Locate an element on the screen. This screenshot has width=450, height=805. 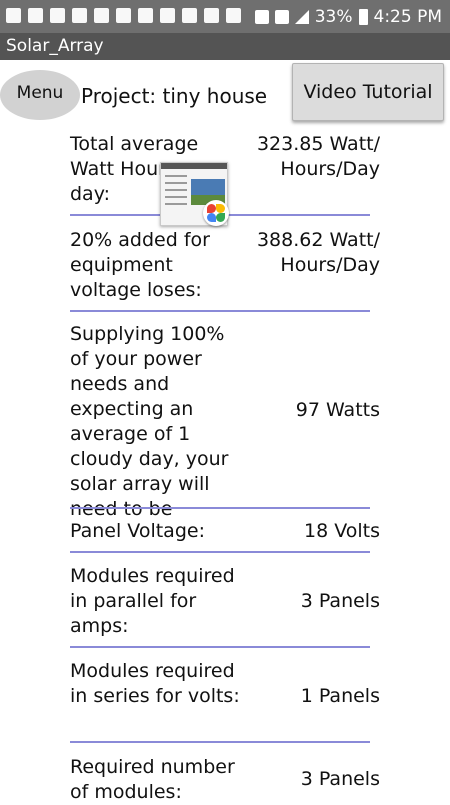
app-title: Solar_Array is located at coordinates (55, 46).